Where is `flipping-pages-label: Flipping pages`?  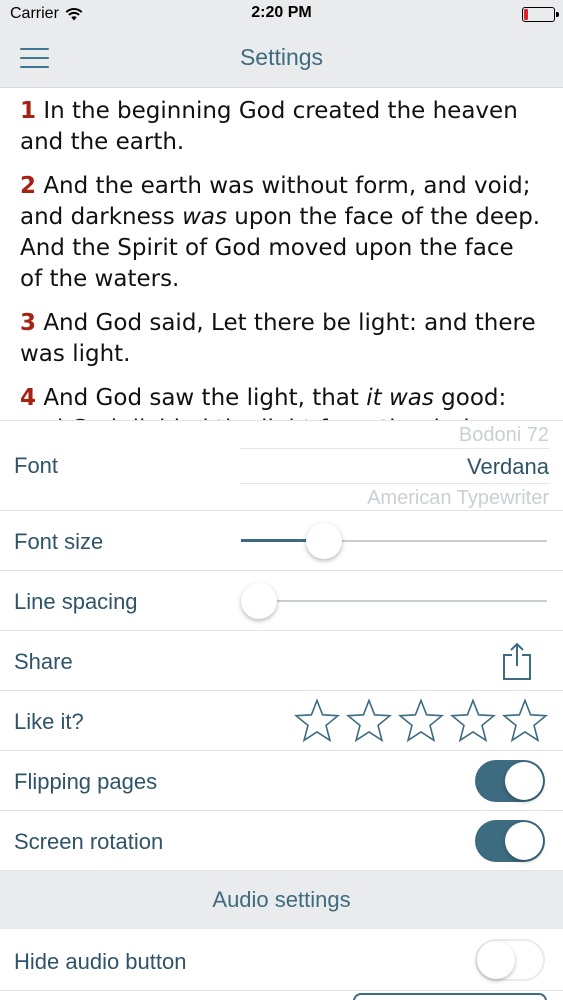
flipping-pages-label: Flipping pages is located at coordinates (86, 781).